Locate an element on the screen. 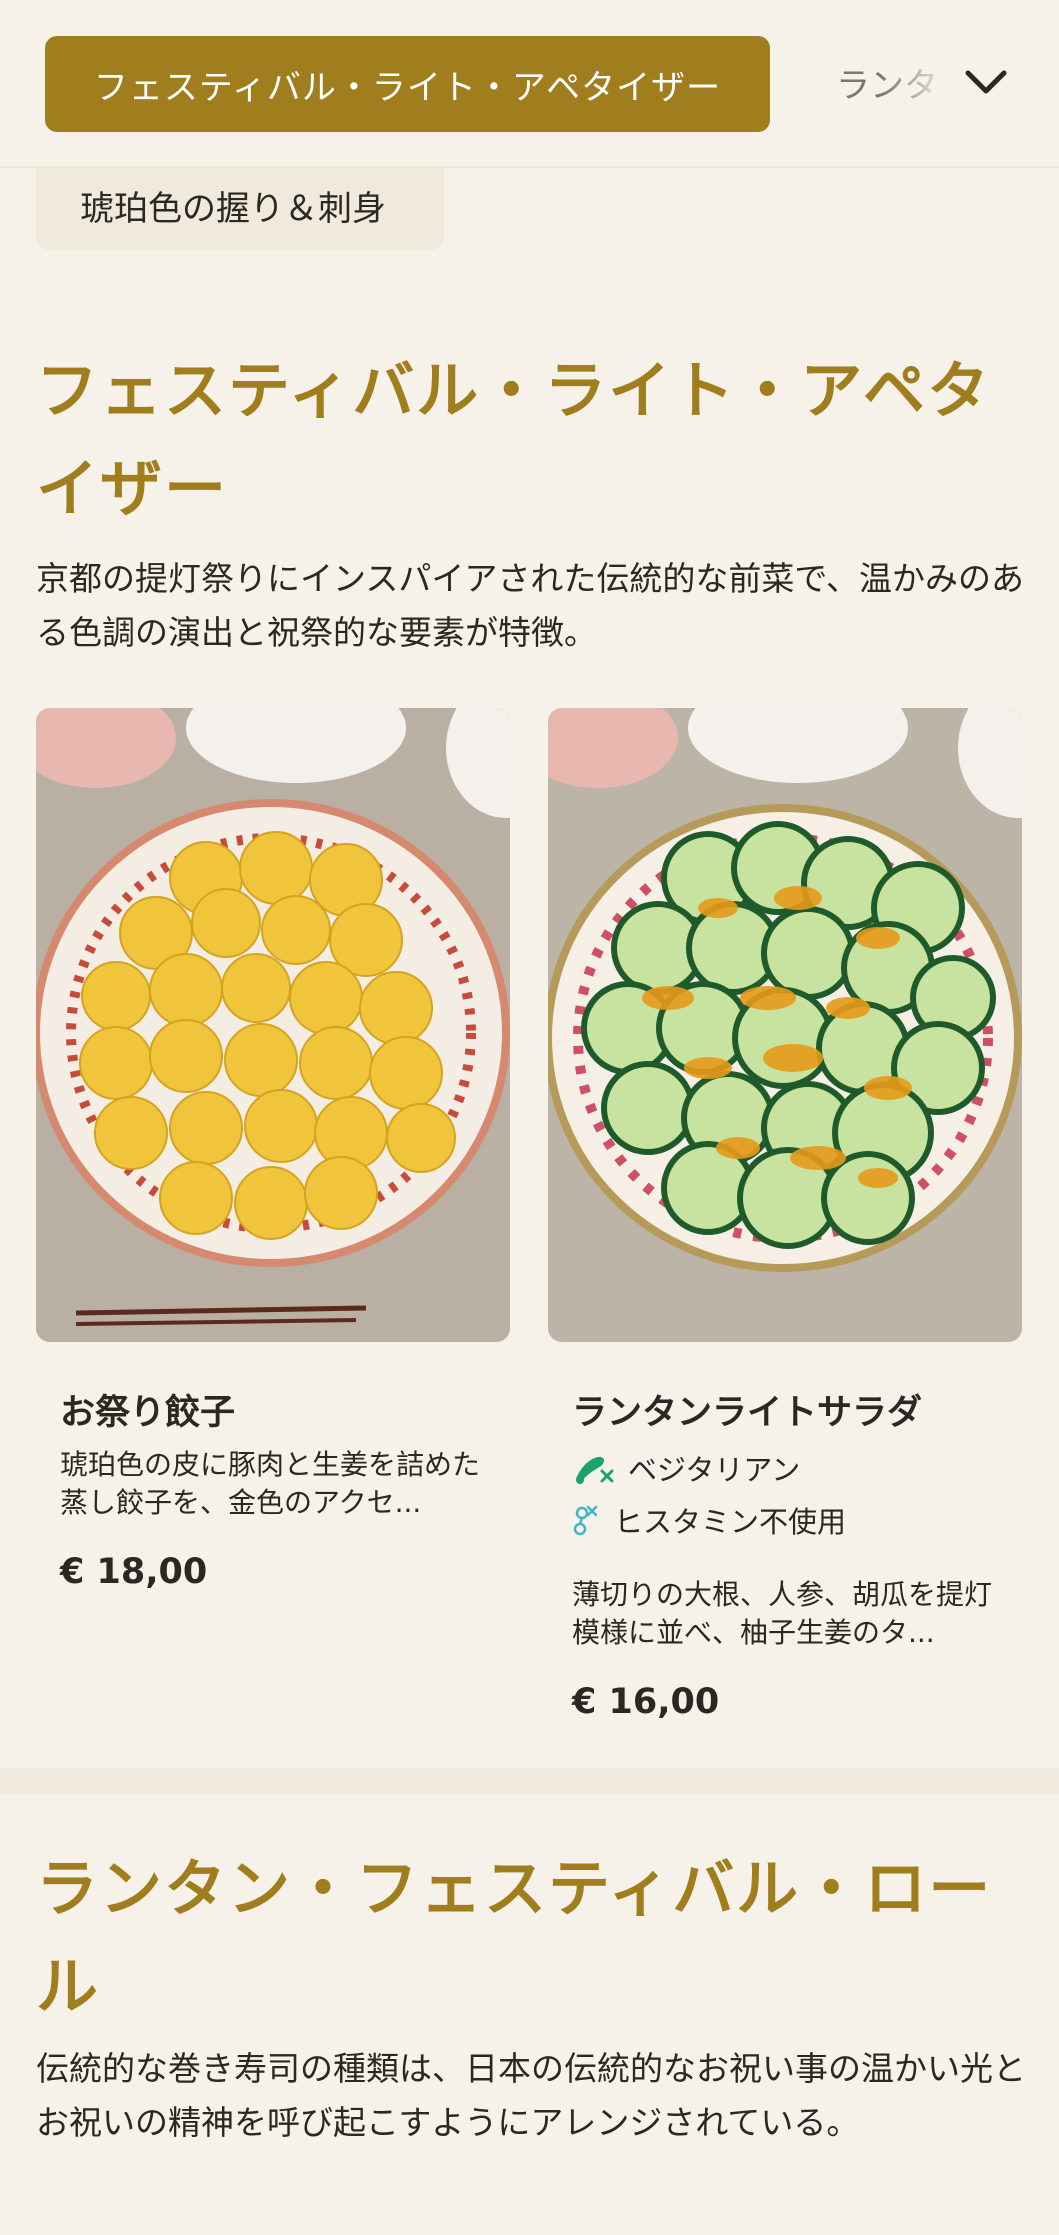  no-histamine-icon is located at coordinates (585, 1520).